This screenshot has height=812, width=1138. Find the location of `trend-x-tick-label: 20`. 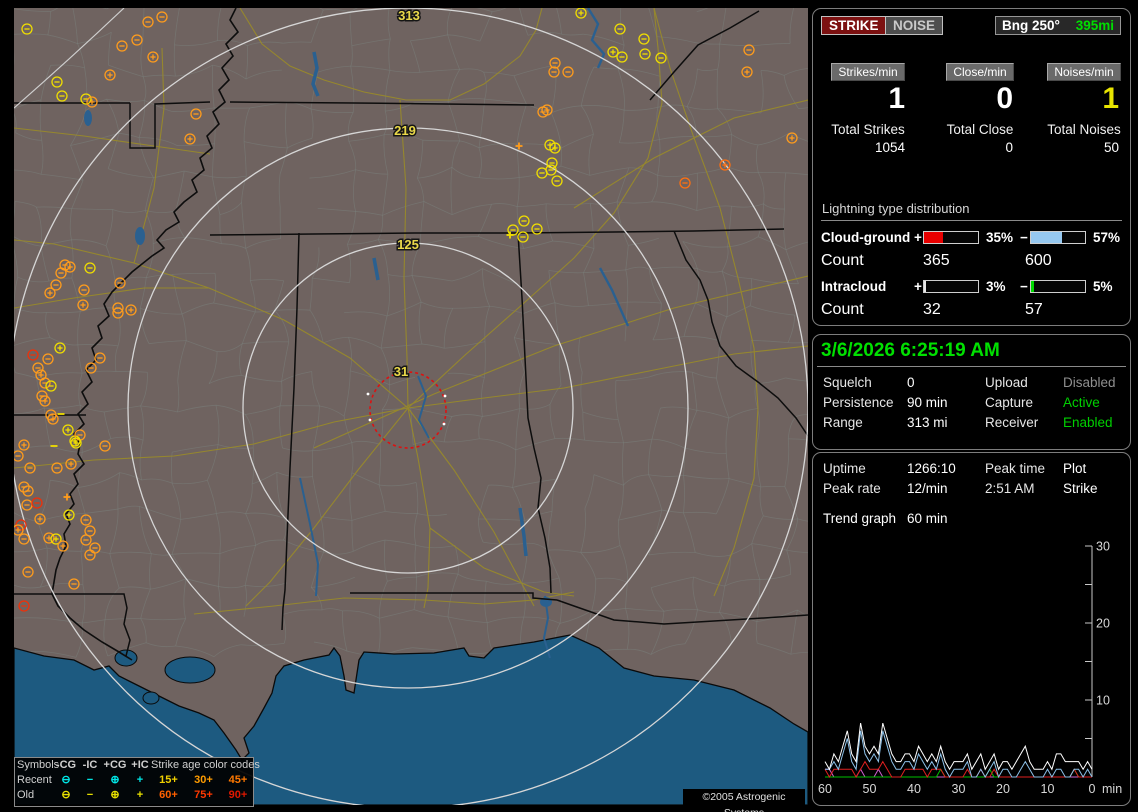

trend-x-tick-label: 20 is located at coordinates (1003, 789).